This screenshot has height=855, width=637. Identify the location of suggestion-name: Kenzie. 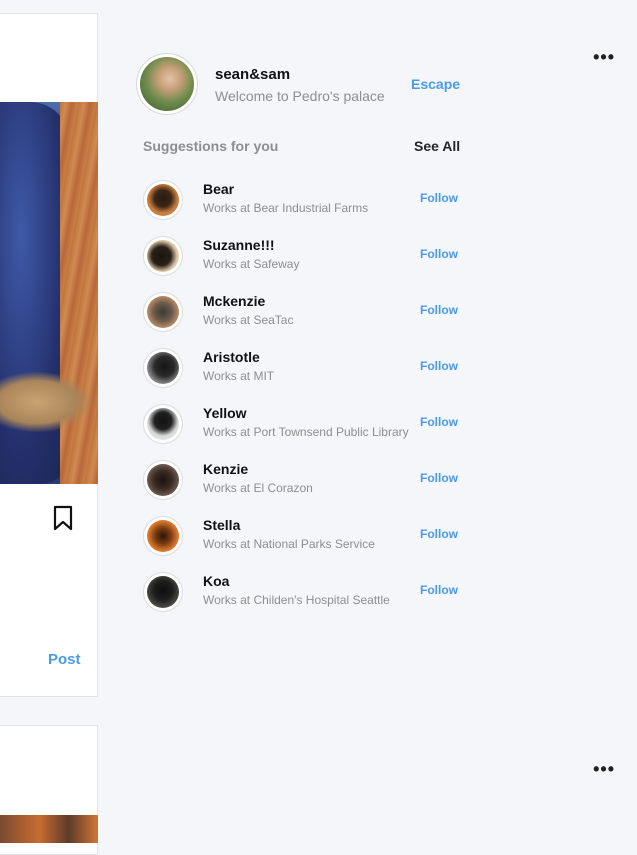
(225, 469).